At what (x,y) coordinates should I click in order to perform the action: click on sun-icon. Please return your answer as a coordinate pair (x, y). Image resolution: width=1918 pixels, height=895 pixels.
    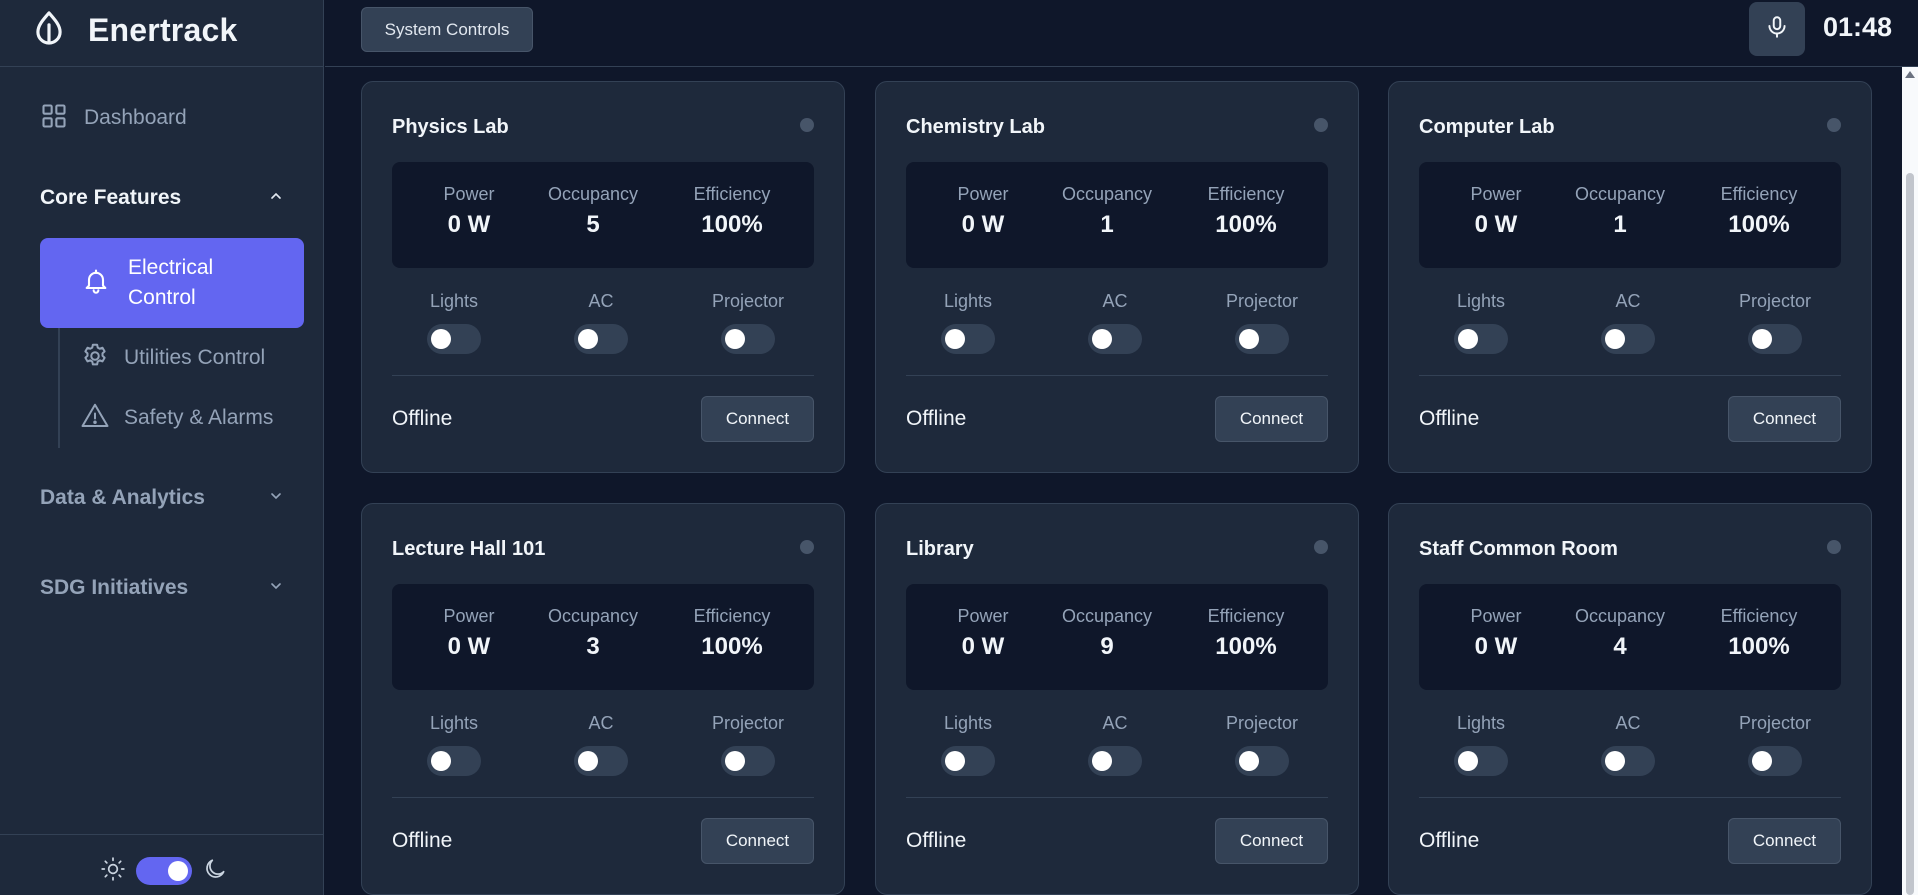
    Looking at the image, I should click on (113, 871).